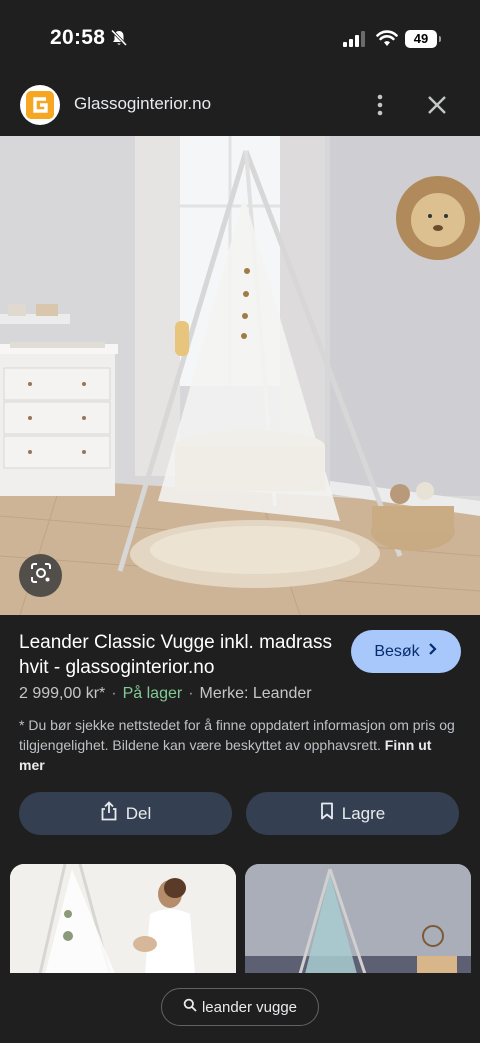  Describe the element at coordinates (240, 38) in the screenshot. I see `status-bar: 20:58 49` at that location.